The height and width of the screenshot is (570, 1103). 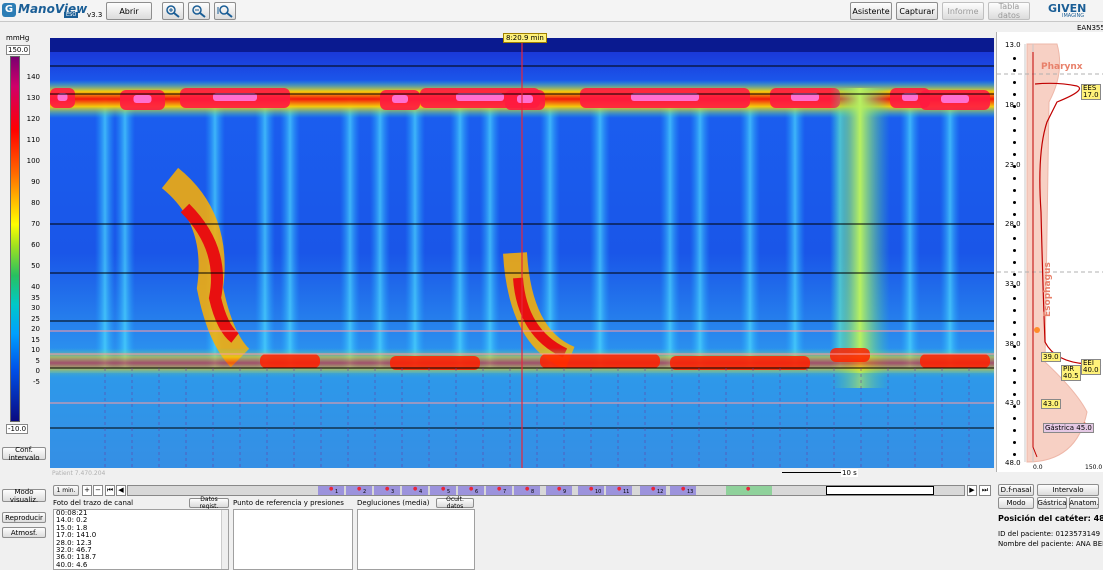 I want to click on anatomy-button: Anatom., so click(x=1084, y=503).